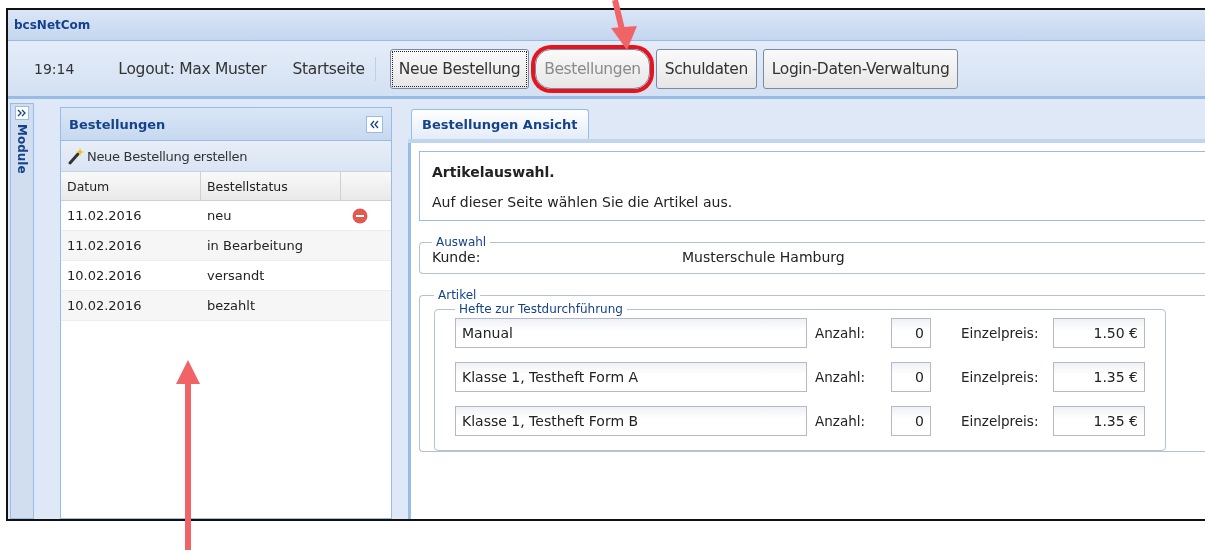 The width and height of the screenshot is (1205, 558). What do you see at coordinates (583, 202) in the screenshot?
I see `intro-text: Auf dieser Seite wählen Sie die Artikel aus.` at bounding box center [583, 202].